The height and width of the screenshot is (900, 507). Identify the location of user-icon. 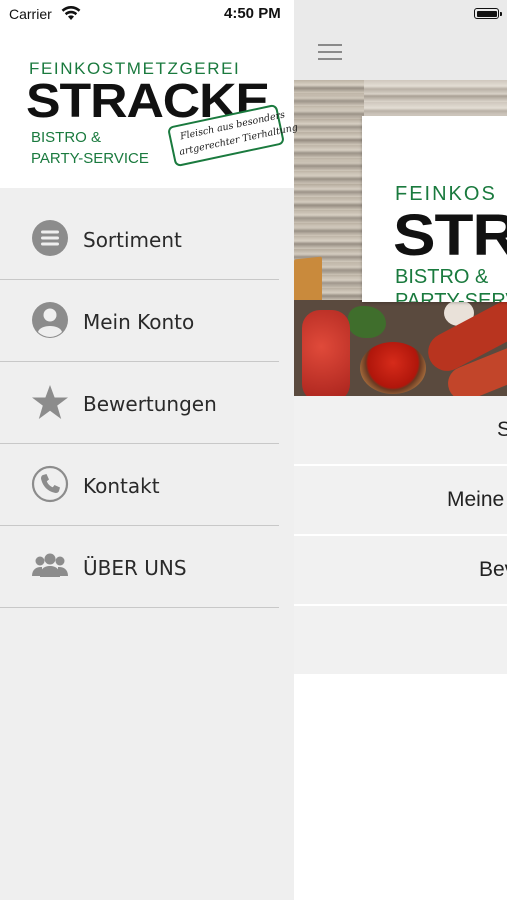
(50, 320).